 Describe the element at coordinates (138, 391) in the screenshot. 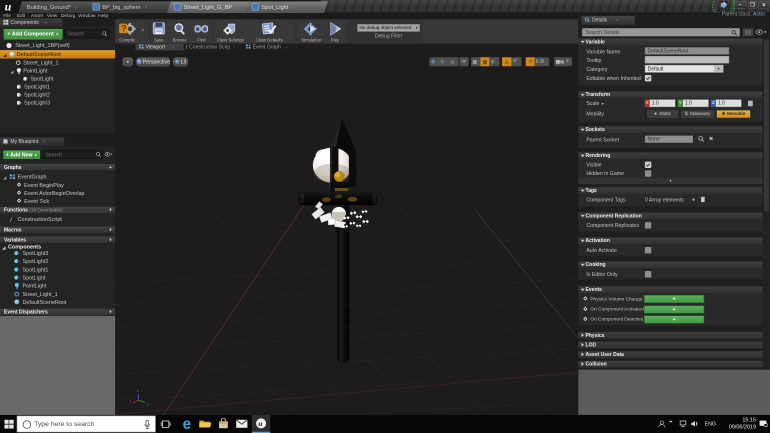

I see `svg-text: z` at that location.